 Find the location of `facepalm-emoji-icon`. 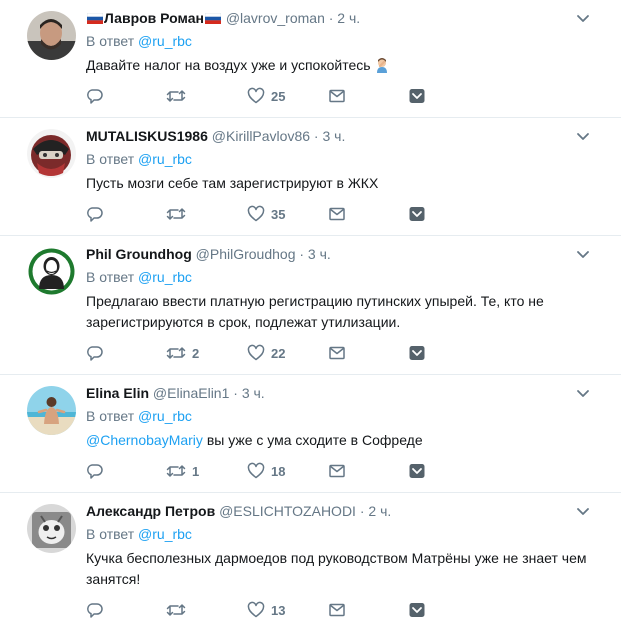

facepalm-emoji-icon is located at coordinates (382, 65).